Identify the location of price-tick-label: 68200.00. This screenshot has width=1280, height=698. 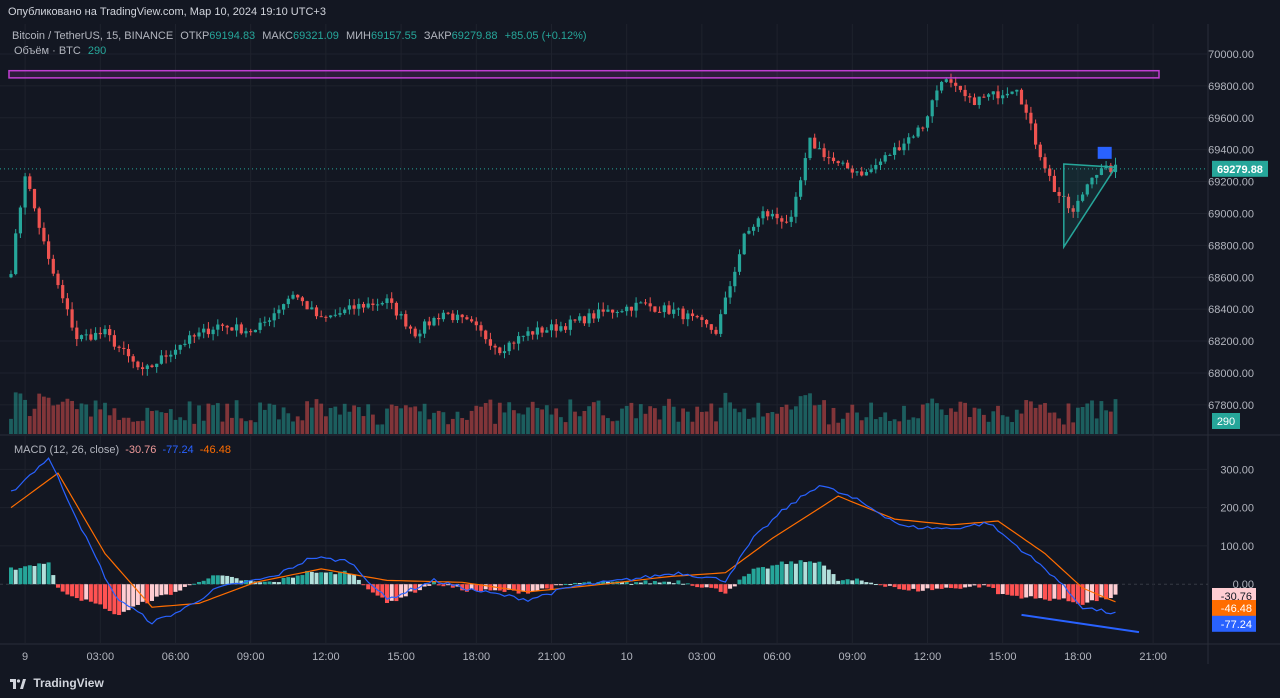
(1231, 342).